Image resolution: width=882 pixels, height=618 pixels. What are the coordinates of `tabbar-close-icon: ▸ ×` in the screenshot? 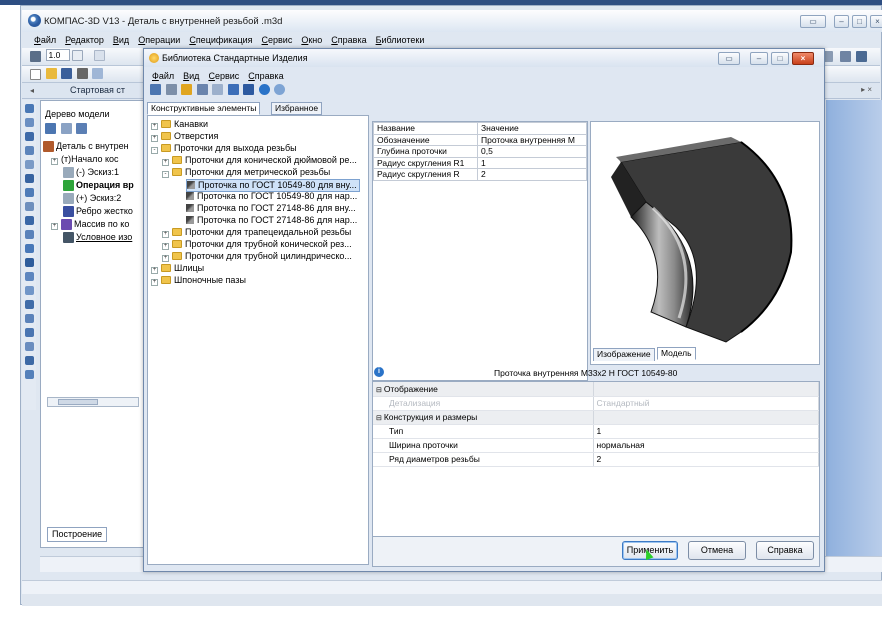 It's located at (866, 89).